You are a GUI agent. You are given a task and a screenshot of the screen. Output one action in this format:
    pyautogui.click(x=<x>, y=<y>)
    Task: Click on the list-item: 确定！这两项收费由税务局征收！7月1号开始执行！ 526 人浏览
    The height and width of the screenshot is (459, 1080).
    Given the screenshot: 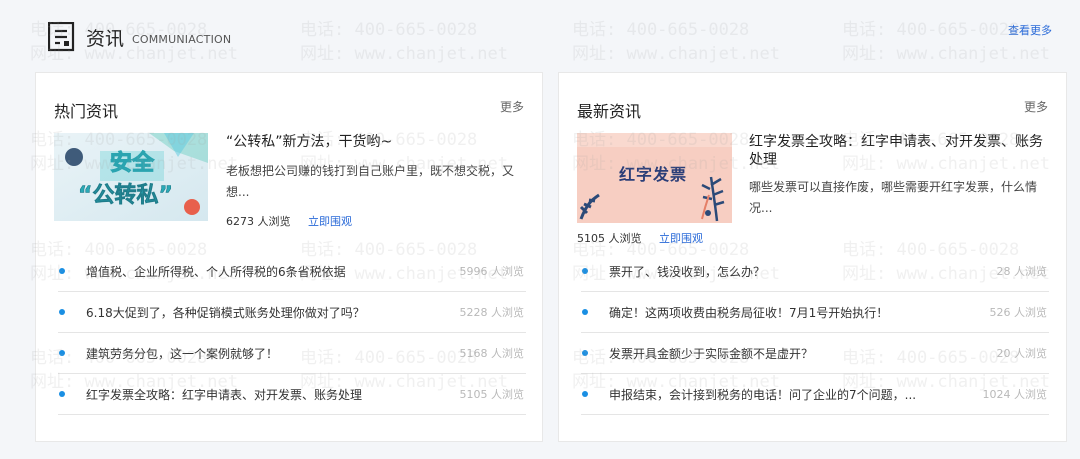 What is the action you would take?
    pyautogui.click(x=815, y=312)
    